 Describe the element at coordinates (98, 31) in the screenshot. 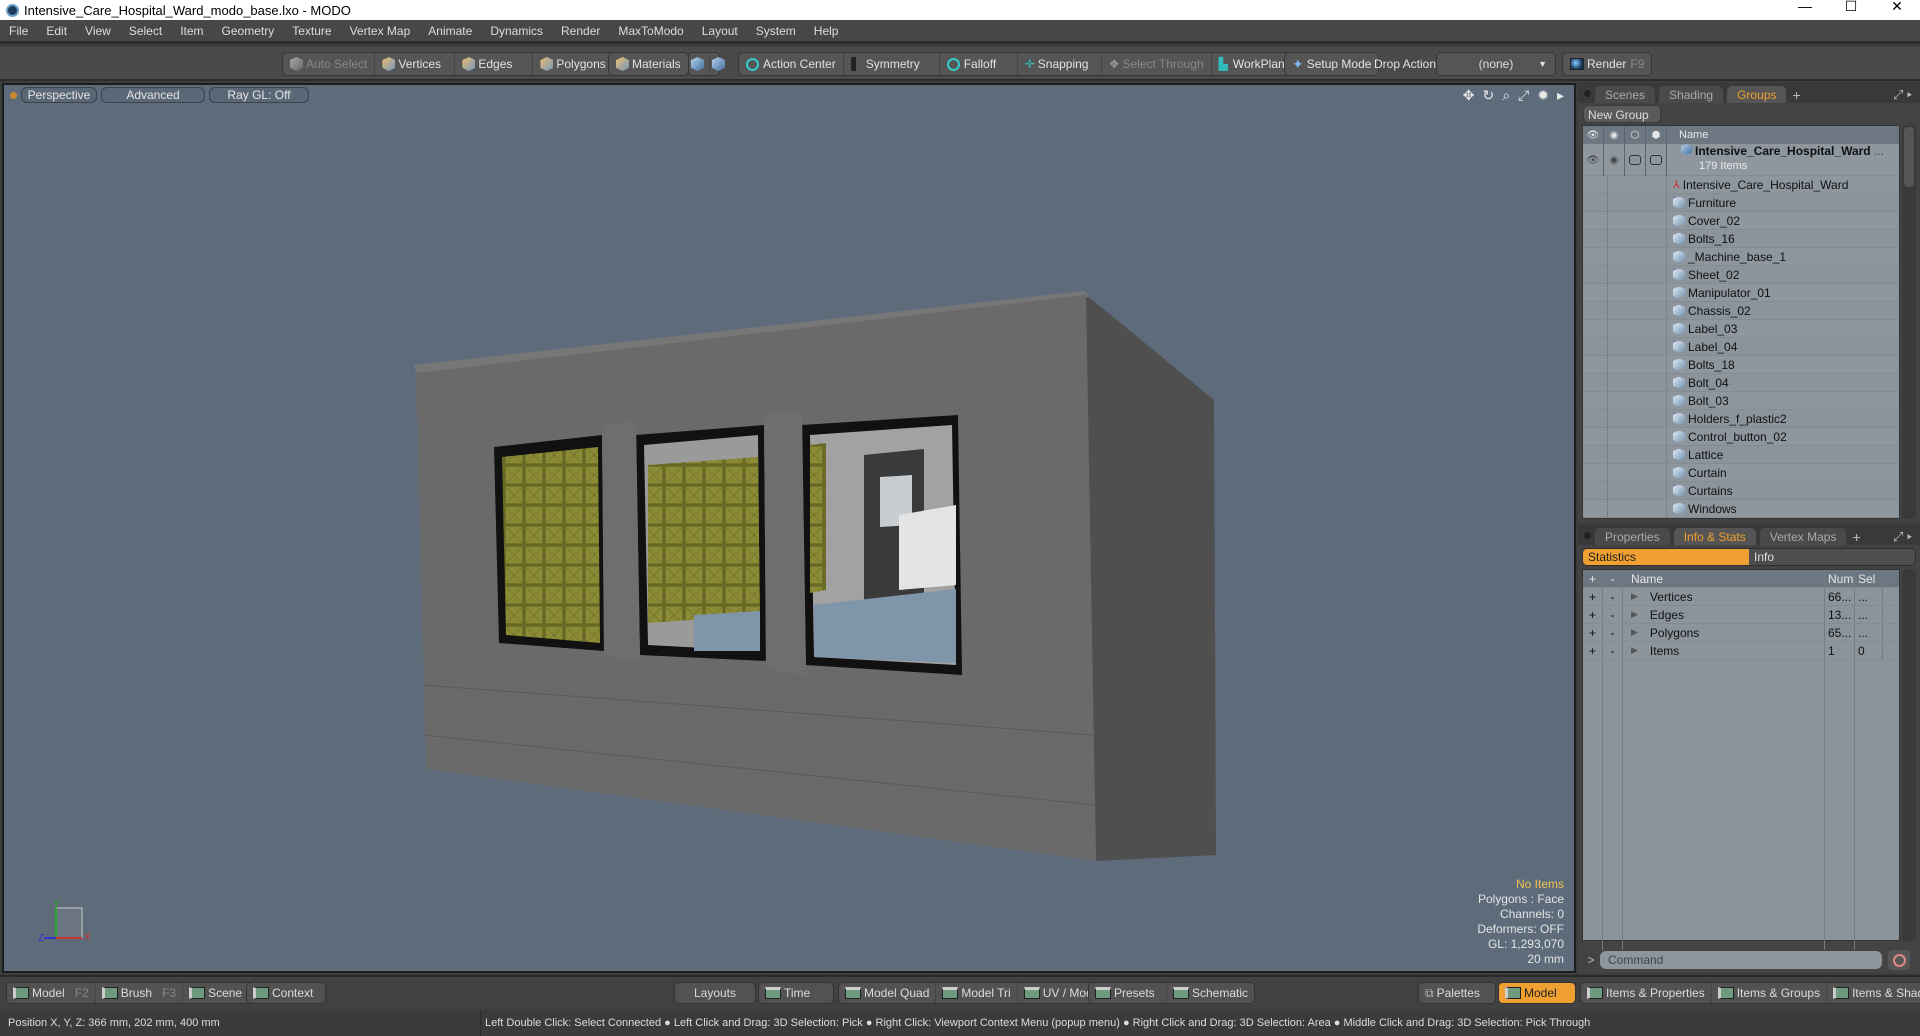

I see `menu-view: View` at that location.